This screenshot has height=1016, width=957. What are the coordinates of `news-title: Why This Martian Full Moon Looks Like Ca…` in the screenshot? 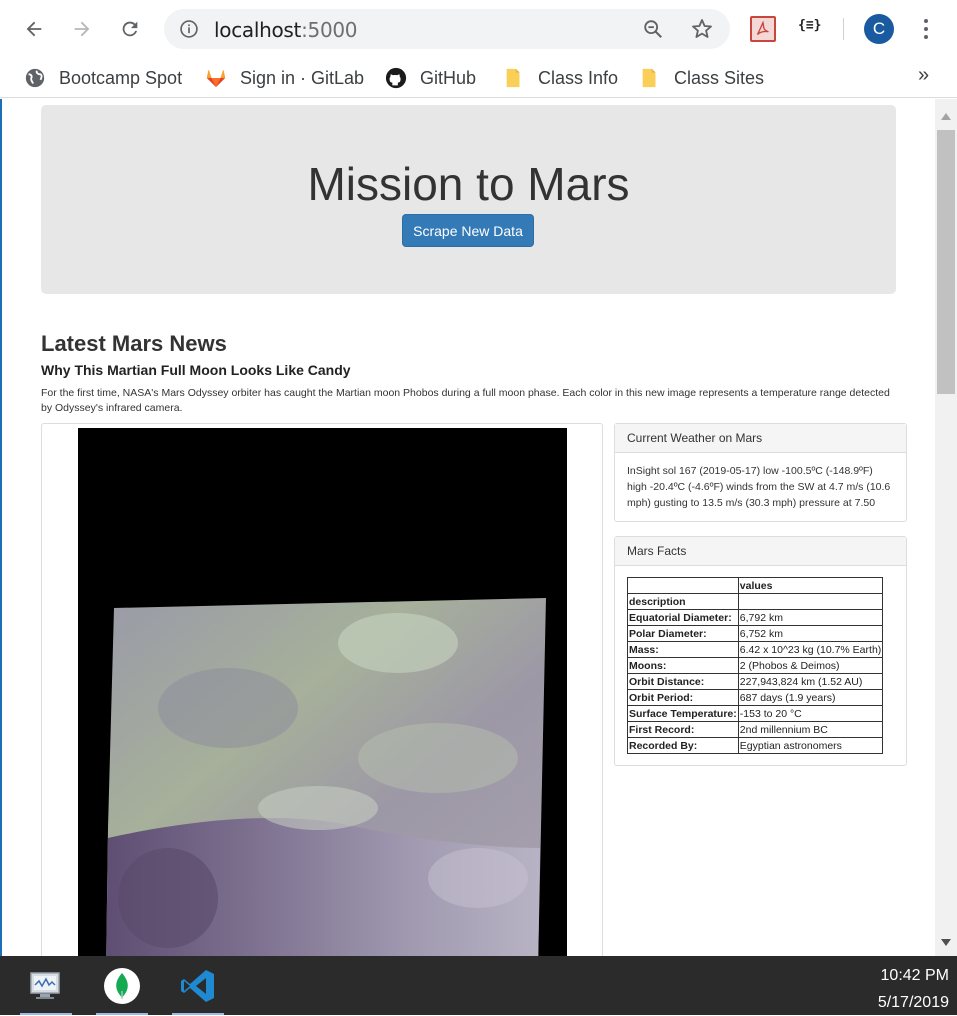 It's located at (196, 370).